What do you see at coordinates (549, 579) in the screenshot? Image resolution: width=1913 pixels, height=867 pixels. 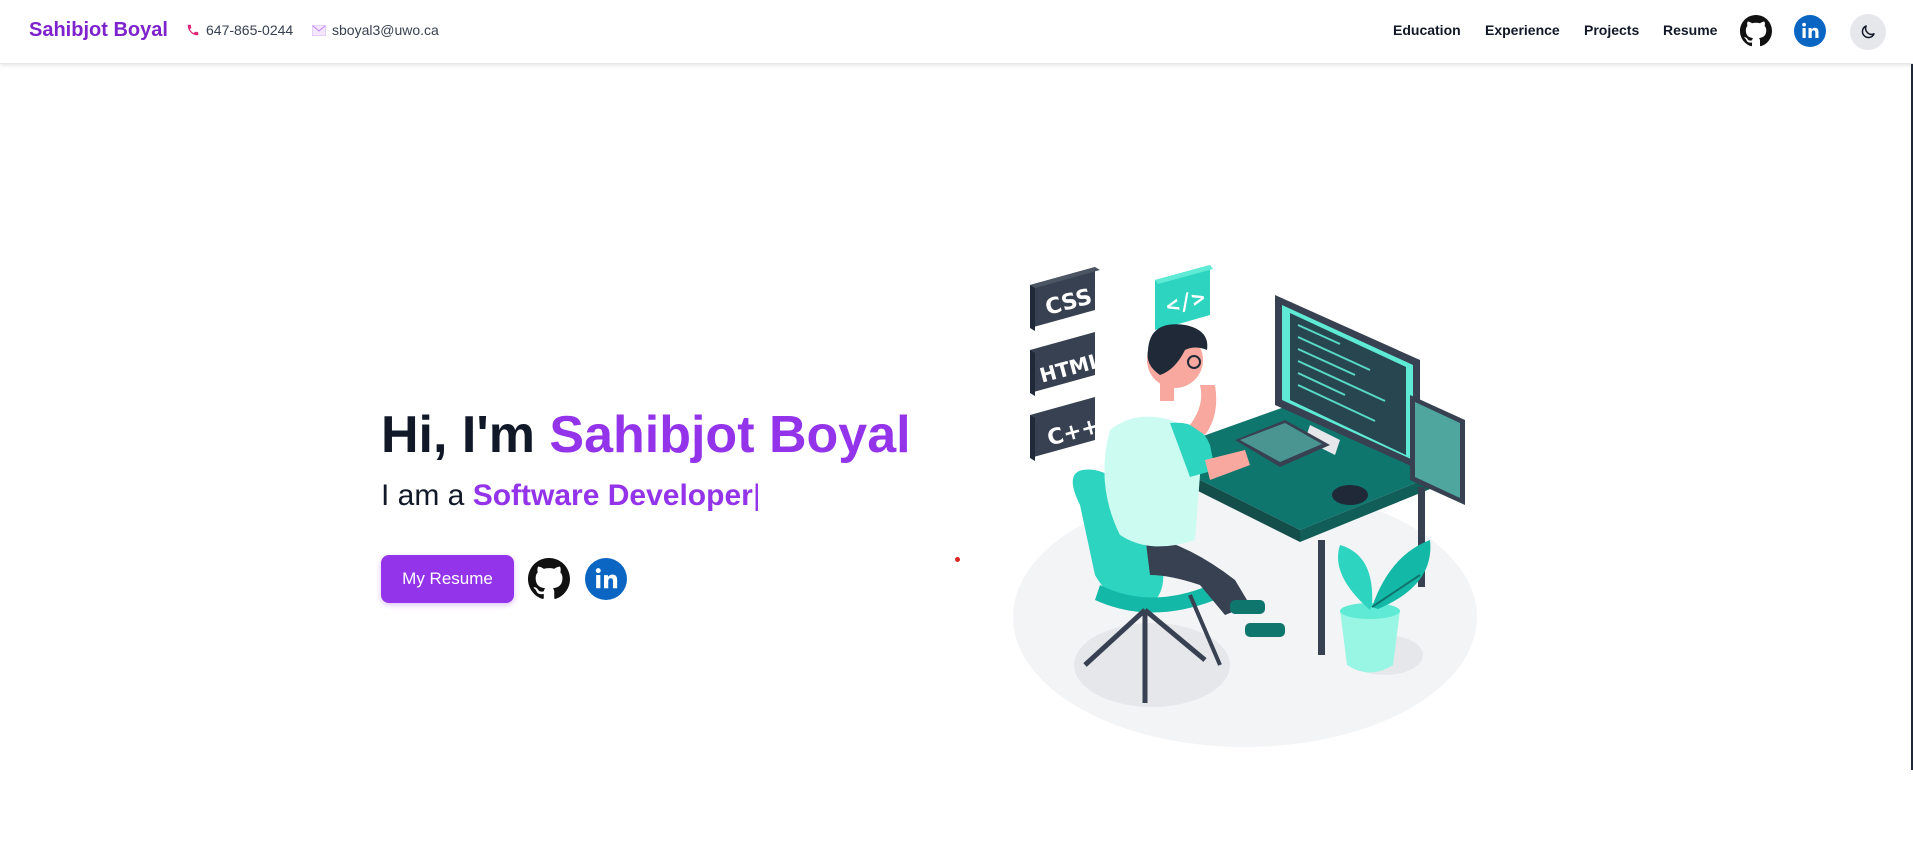 I see `hero-github-icon` at bounding box center [549, 579].